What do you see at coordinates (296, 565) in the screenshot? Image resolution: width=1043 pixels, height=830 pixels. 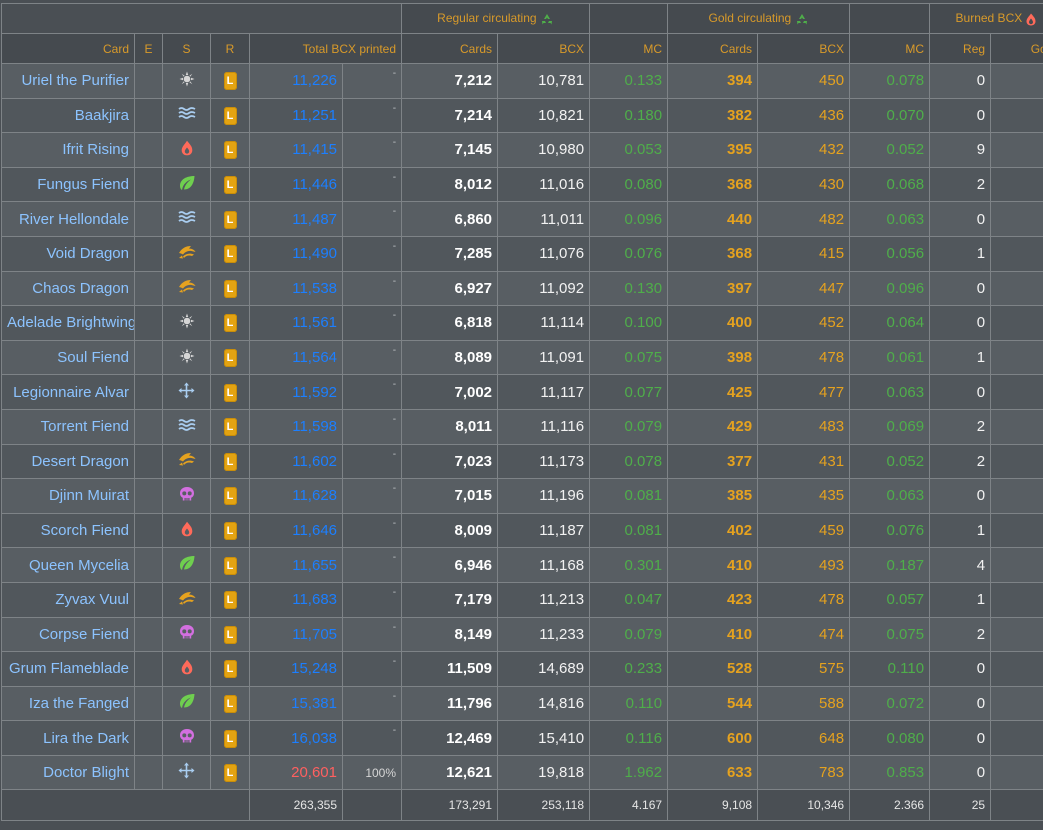 I see `total-bcx-printed-link: 11,655` at bounding box center [296, 565].